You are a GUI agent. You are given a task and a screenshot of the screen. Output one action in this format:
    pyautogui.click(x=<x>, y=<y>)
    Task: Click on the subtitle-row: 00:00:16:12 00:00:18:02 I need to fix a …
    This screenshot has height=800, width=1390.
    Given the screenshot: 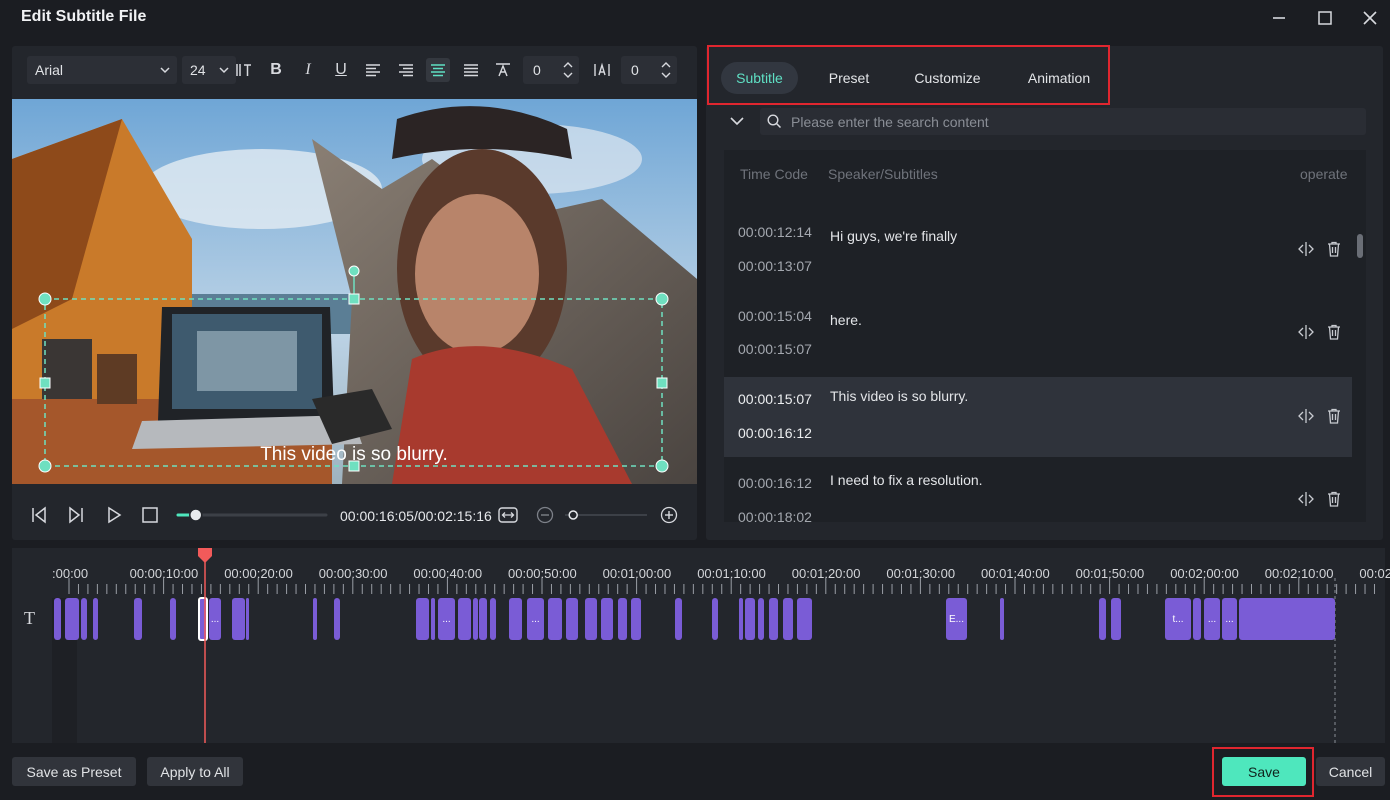 What is the action you would take?
    pyautogui.click(x=1038, y=494)
    